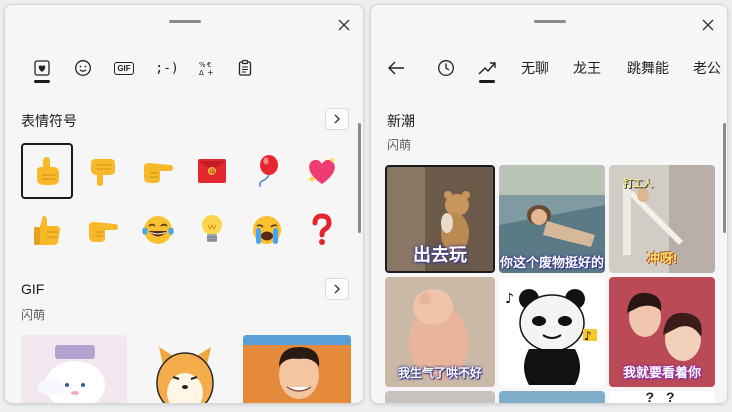 This screenshot has width=732, height=412. I want to click on emoji-pointing-right, so click(158, 171).